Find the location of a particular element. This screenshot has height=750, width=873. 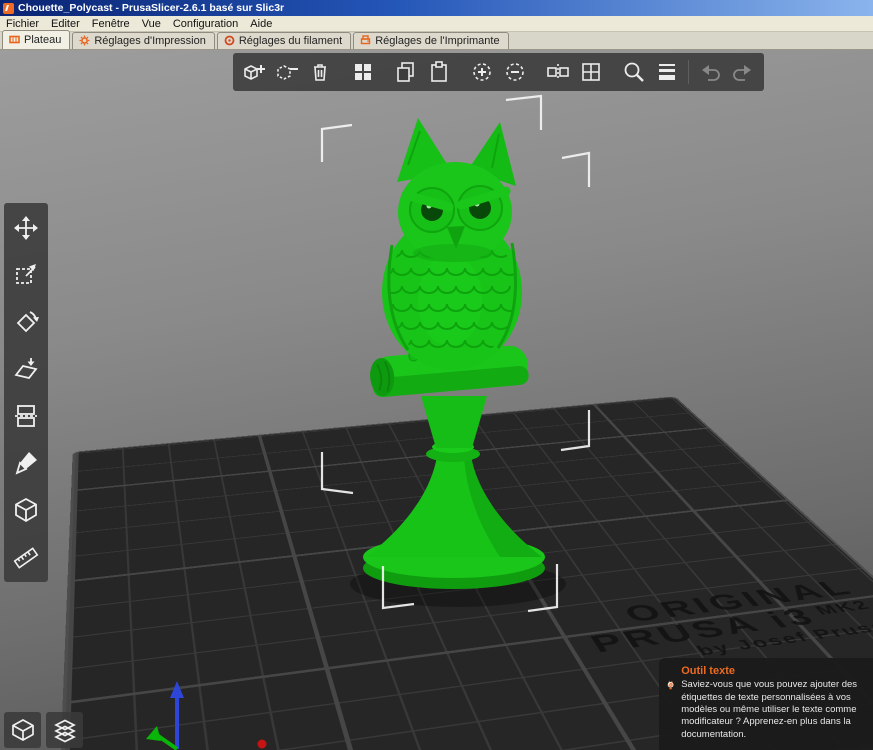

split-to-parts-icon is located at coordinates (591, 72).